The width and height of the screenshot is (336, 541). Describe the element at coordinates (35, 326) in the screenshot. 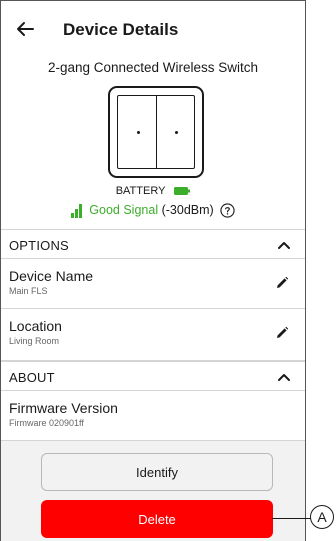

I see `location-title: Location` at that location.